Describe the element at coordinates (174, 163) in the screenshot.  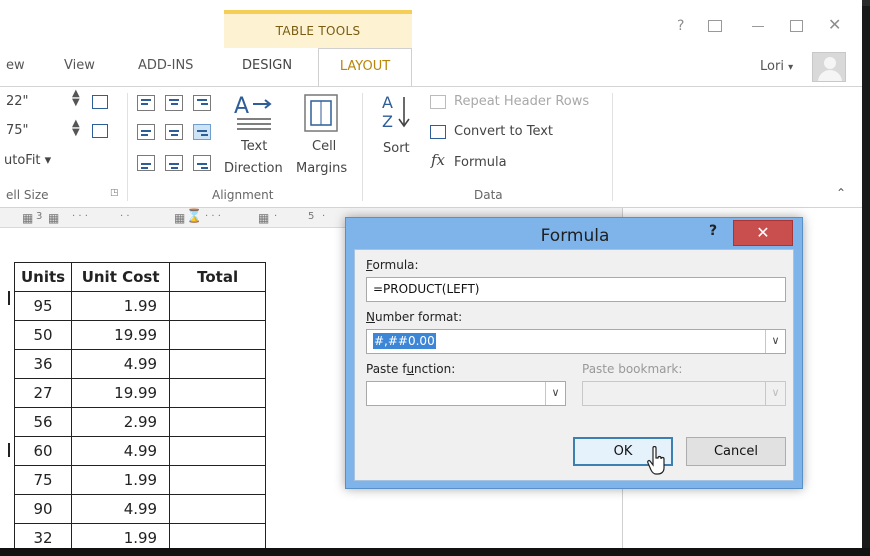
I see `align-bottom-center-button` at that location.